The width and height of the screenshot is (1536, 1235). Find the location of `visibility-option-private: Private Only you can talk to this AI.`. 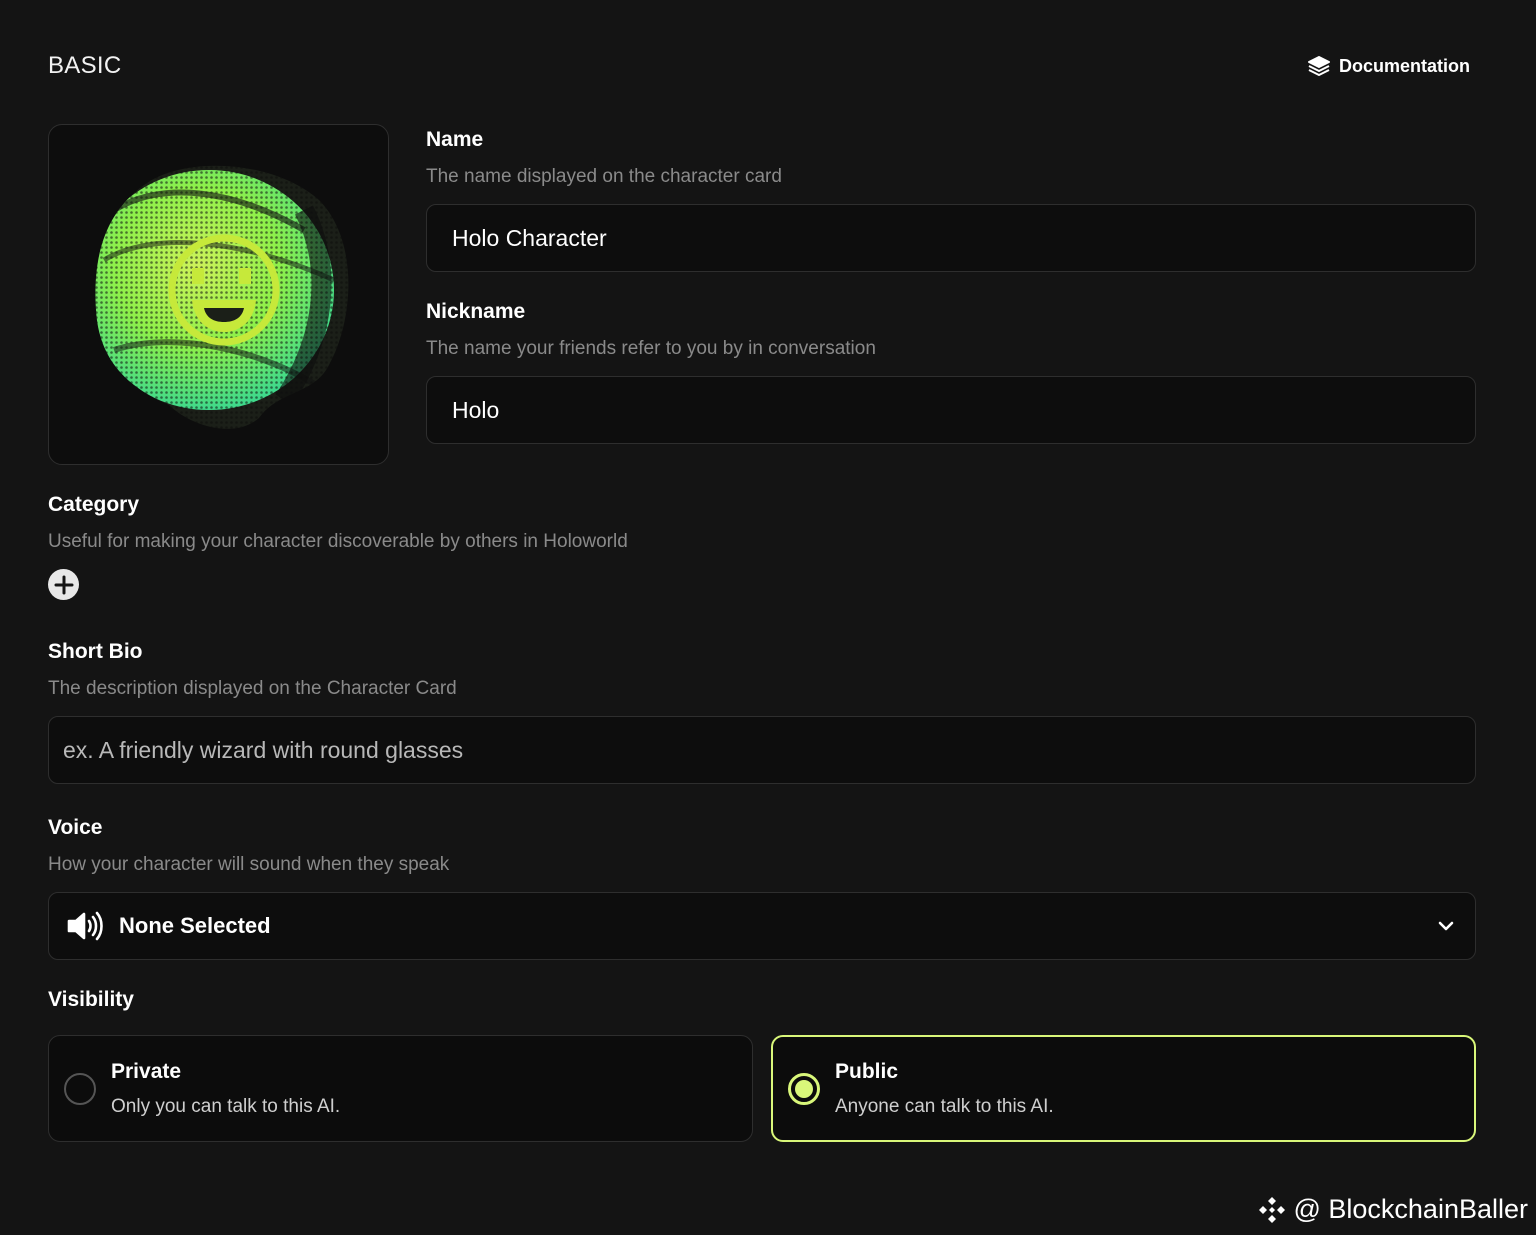

visibility-option-private: Private Only you can talk to this AI. is located at coordinates (400, 1088).